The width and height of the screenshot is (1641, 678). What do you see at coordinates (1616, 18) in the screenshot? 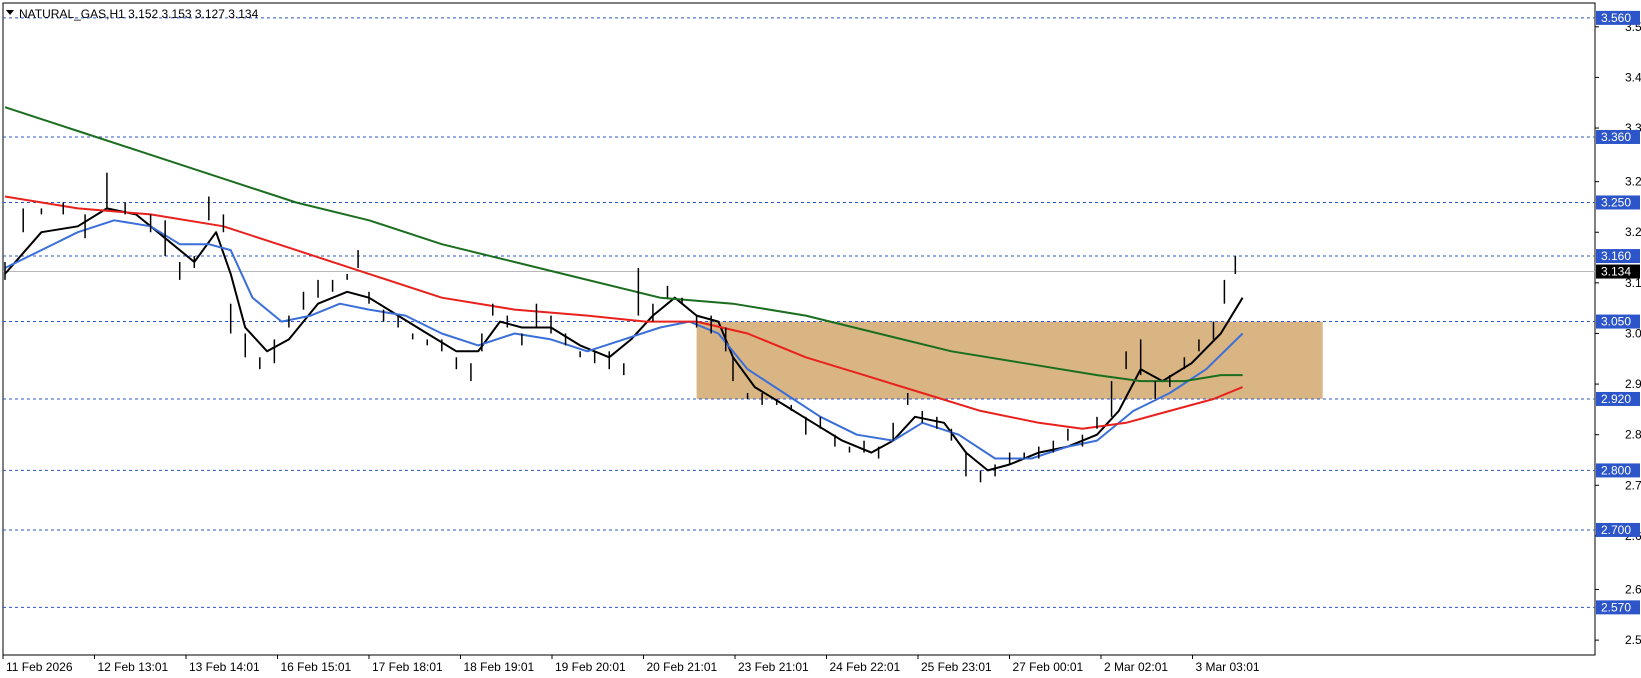
I see `level-price-label: 3.560` at bounding box center [1616, 18].